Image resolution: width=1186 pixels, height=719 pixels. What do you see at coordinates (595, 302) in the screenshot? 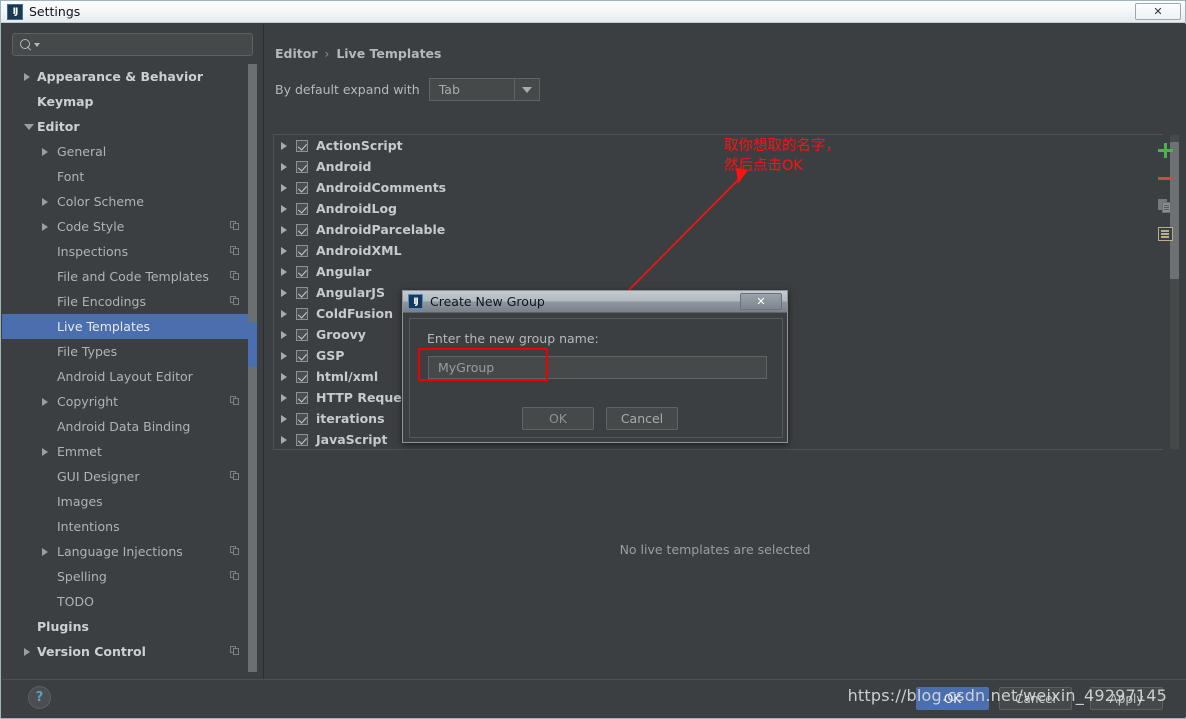
I see `dialog-titlebar: IJ Create New Group ✕` at bounding box center [595, 302].